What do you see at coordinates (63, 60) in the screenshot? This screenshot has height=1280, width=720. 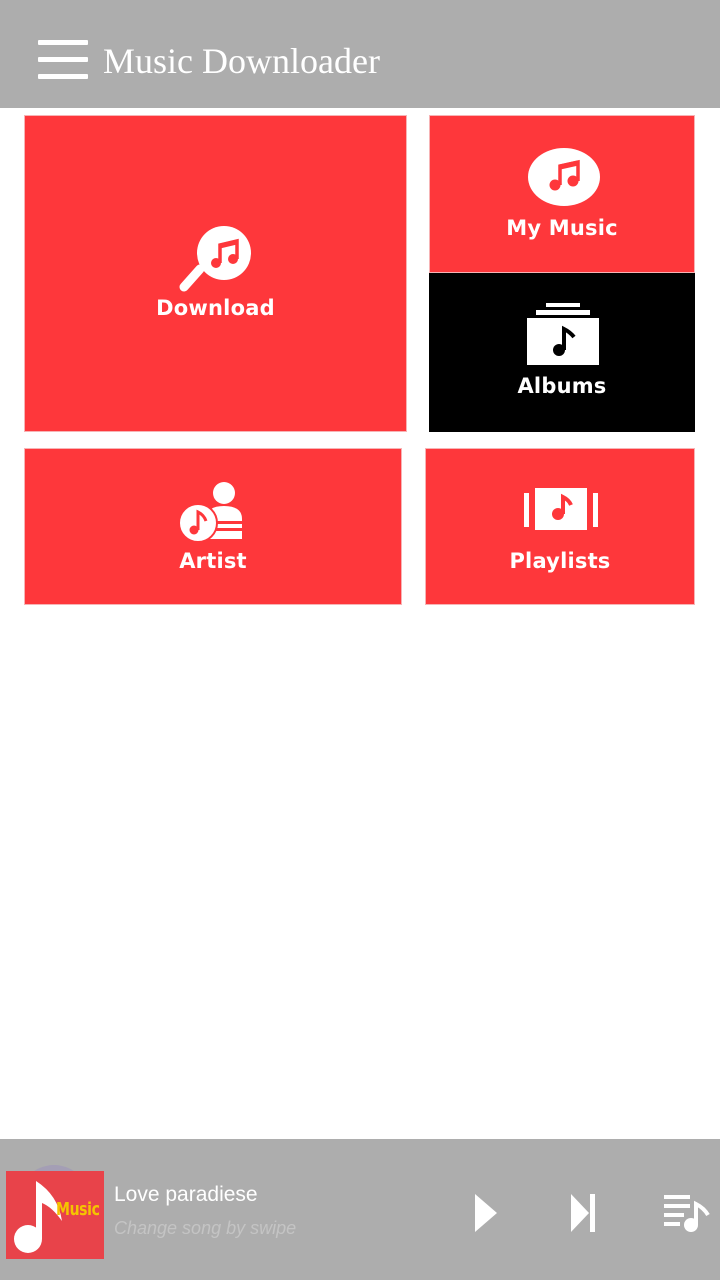 I see `hamburger-menu-icon` at bounding box center [63, 60].